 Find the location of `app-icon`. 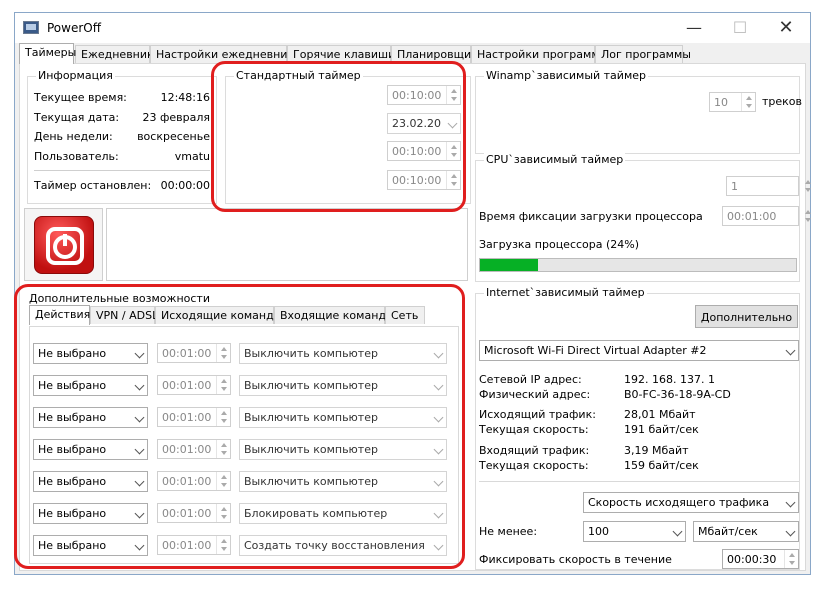

app-icon is located at coordinates (31, 27).